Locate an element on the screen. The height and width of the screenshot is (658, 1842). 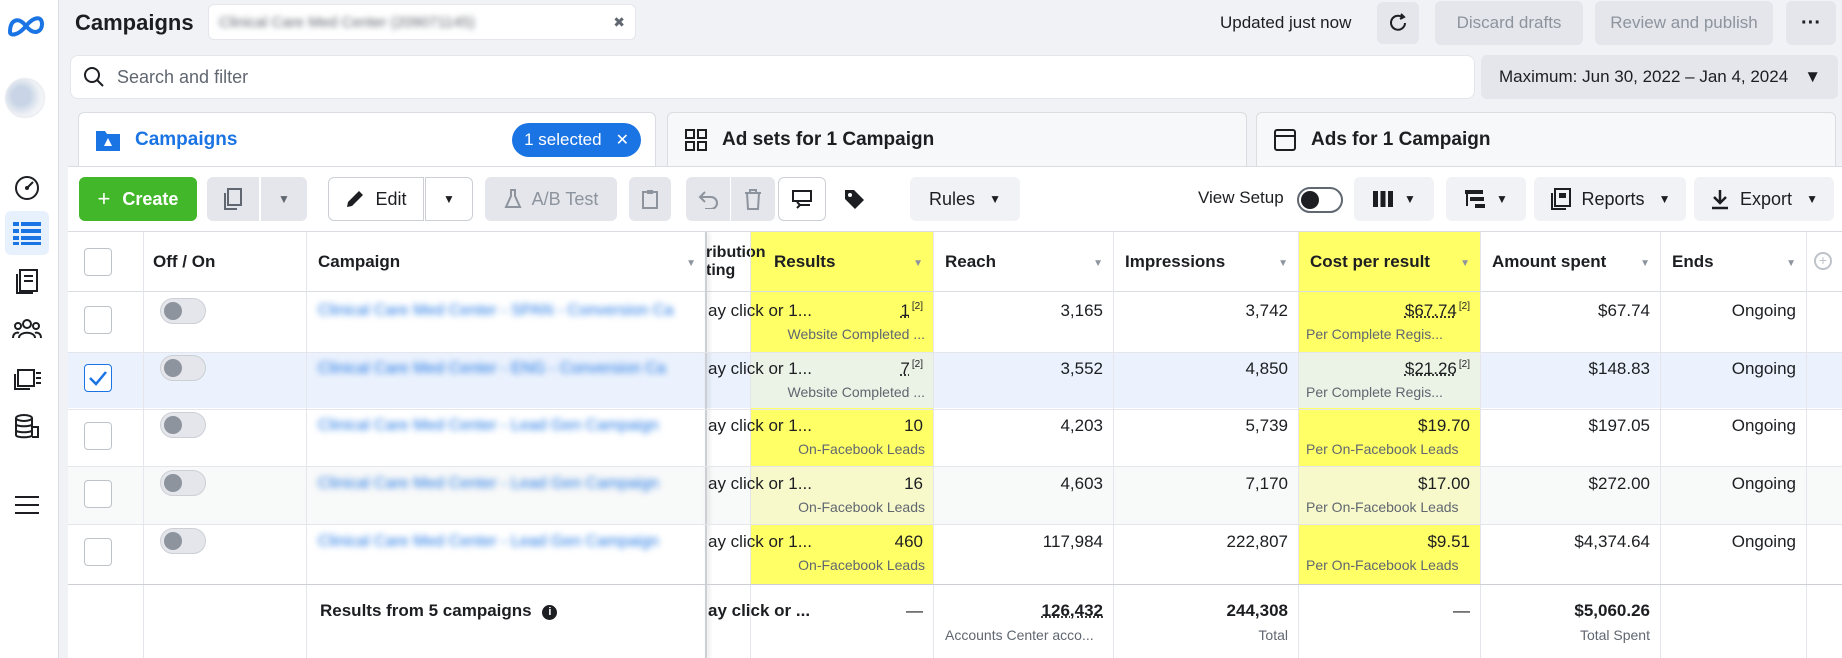
spent-cell: $4,374.64 is located at coordinates (1612, 541).